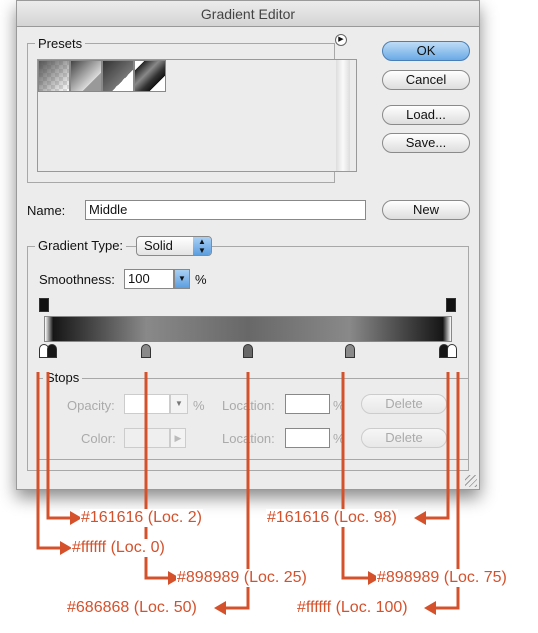  What do you see at coordinates (118, 548) in the screenshot?
I see `annotation-loc-0: #ffffff (Loc. 0)` at bounding box center [118, 548].